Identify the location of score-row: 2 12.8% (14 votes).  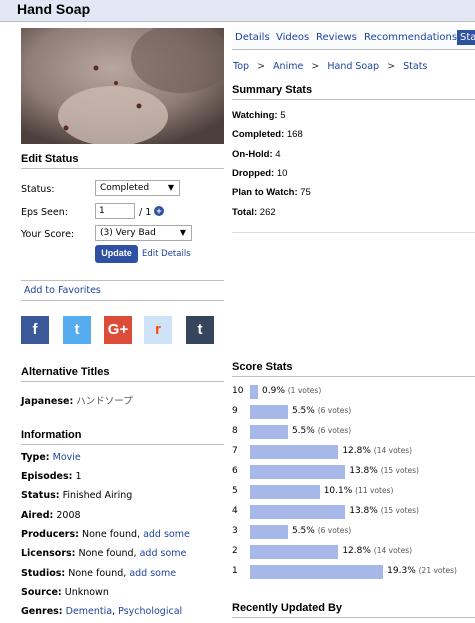
(353, 552).